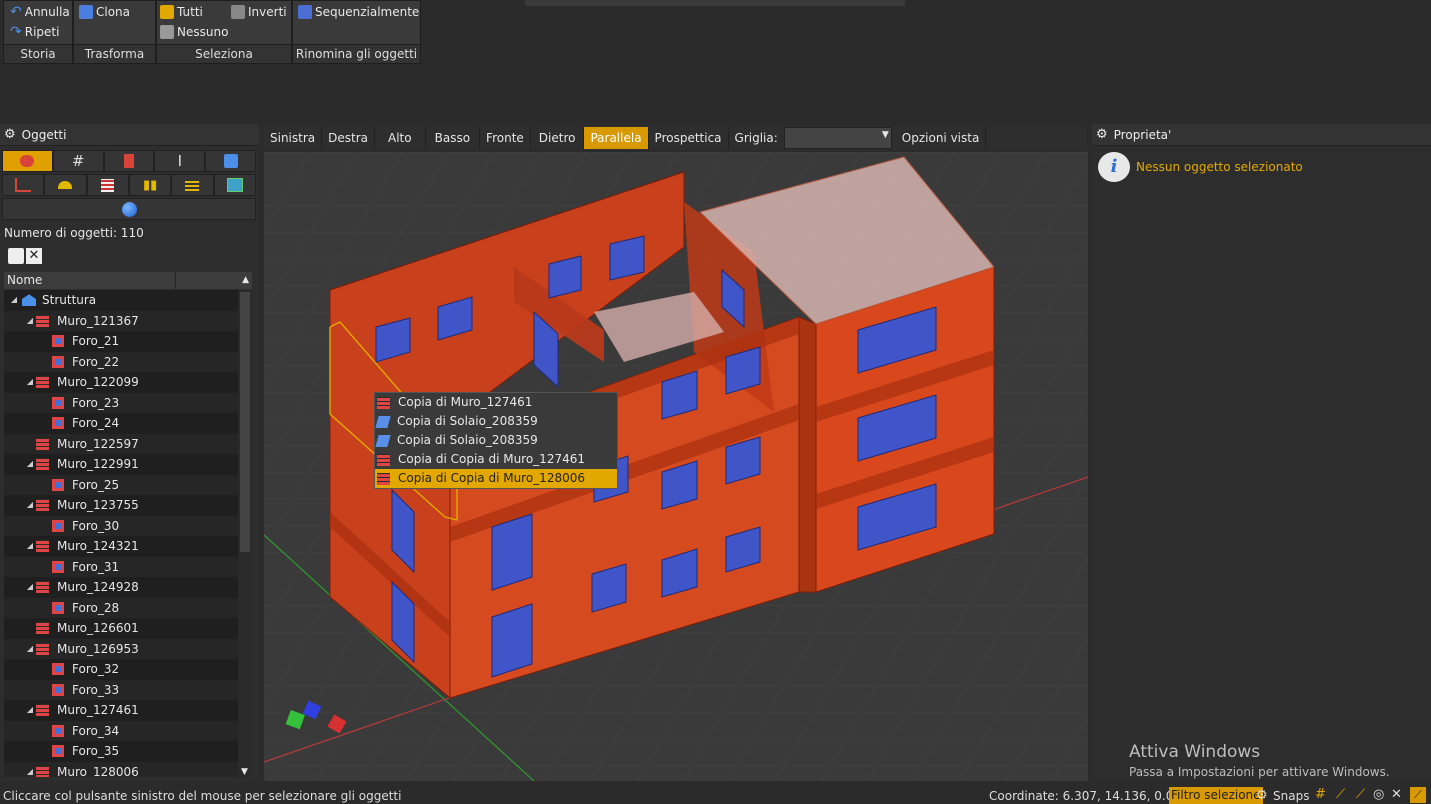 The height and width of the screenshot is (804, 1431). Describe the element at coordinates (128, 464) in the screenshot. I see `tree-item-wall: ◢ Muro_122991` at that location.